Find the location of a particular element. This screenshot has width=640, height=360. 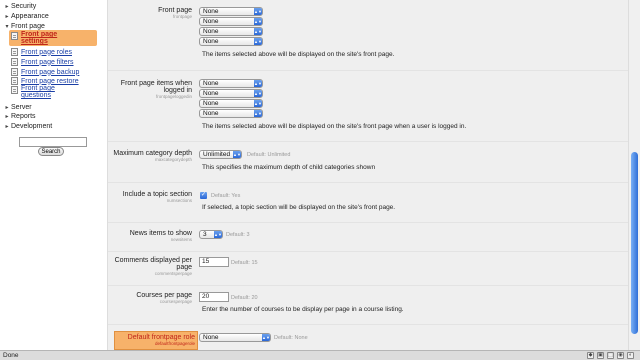

default-value-label: Default: Yes is located at coordinates (226, 196).